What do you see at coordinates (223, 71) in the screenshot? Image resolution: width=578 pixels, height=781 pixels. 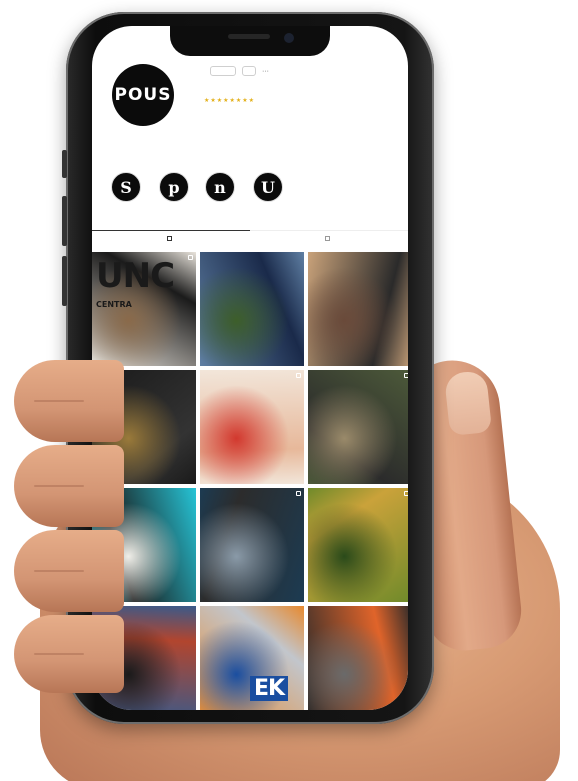 I see `follow-button` at bounding box center [223, 71].